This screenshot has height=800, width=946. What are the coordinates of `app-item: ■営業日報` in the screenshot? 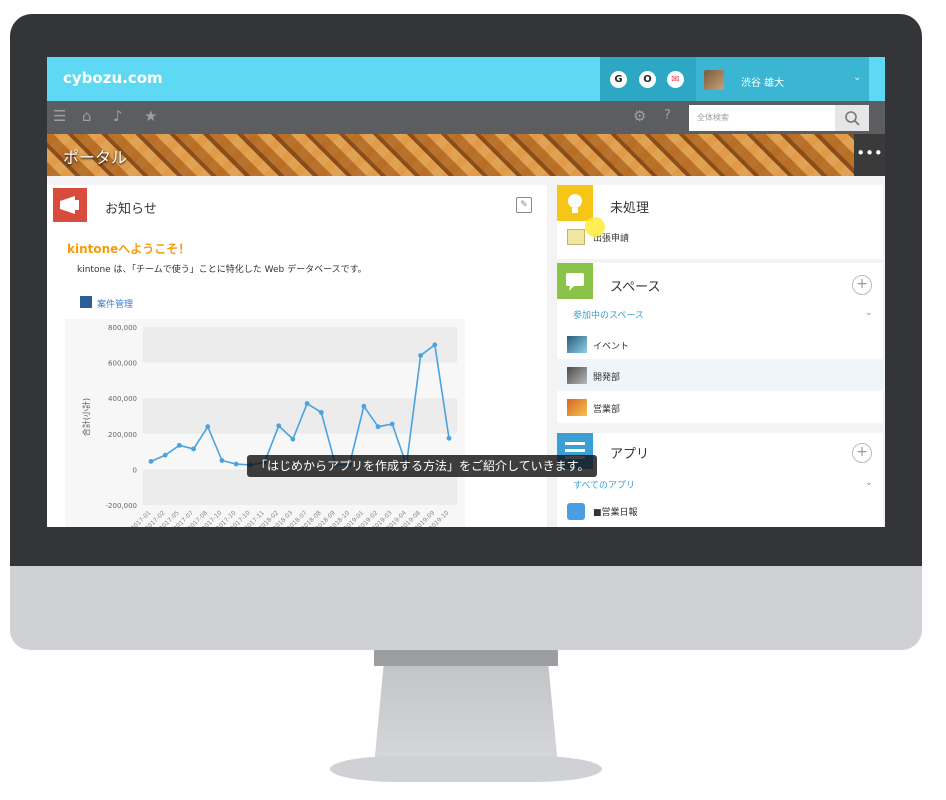 It's located at (615, 511).